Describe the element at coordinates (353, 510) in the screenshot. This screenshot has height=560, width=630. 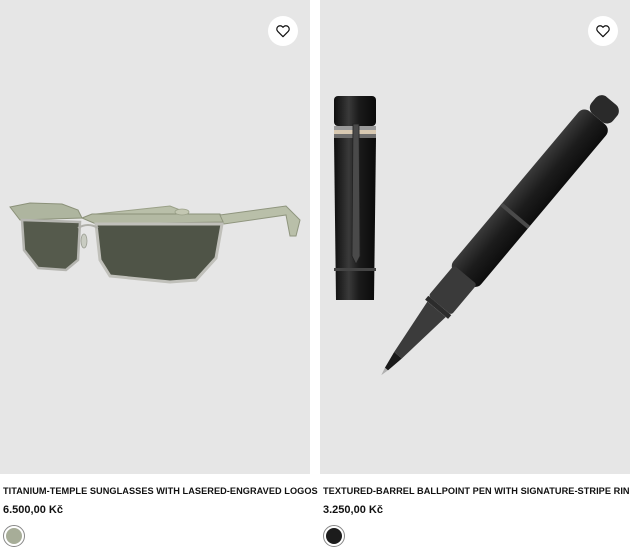
I see `product-price: 3.250,00 Kč` at that location.